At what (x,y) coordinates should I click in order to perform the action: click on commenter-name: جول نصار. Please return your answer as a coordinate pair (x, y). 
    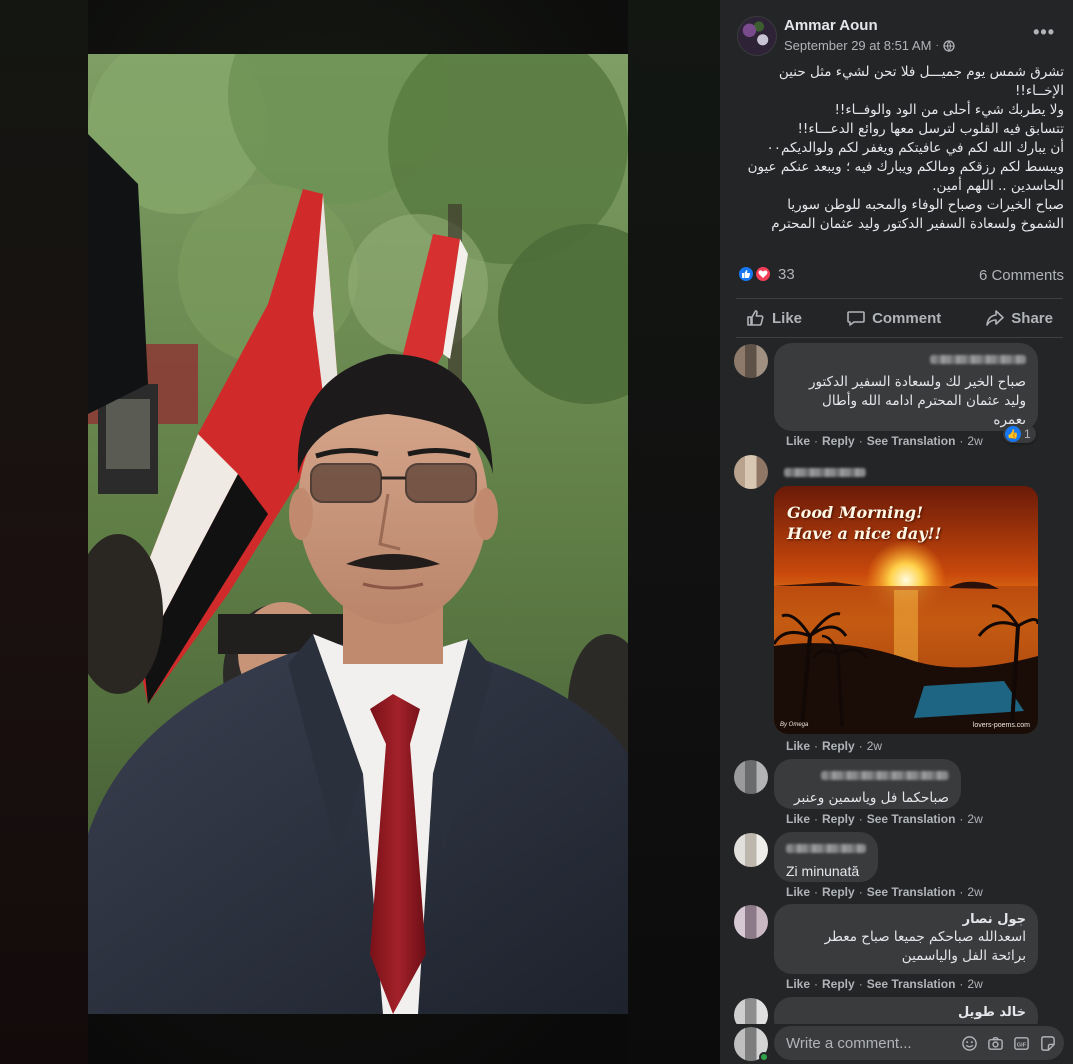
    Looking at the image, I should click on (906, 919).